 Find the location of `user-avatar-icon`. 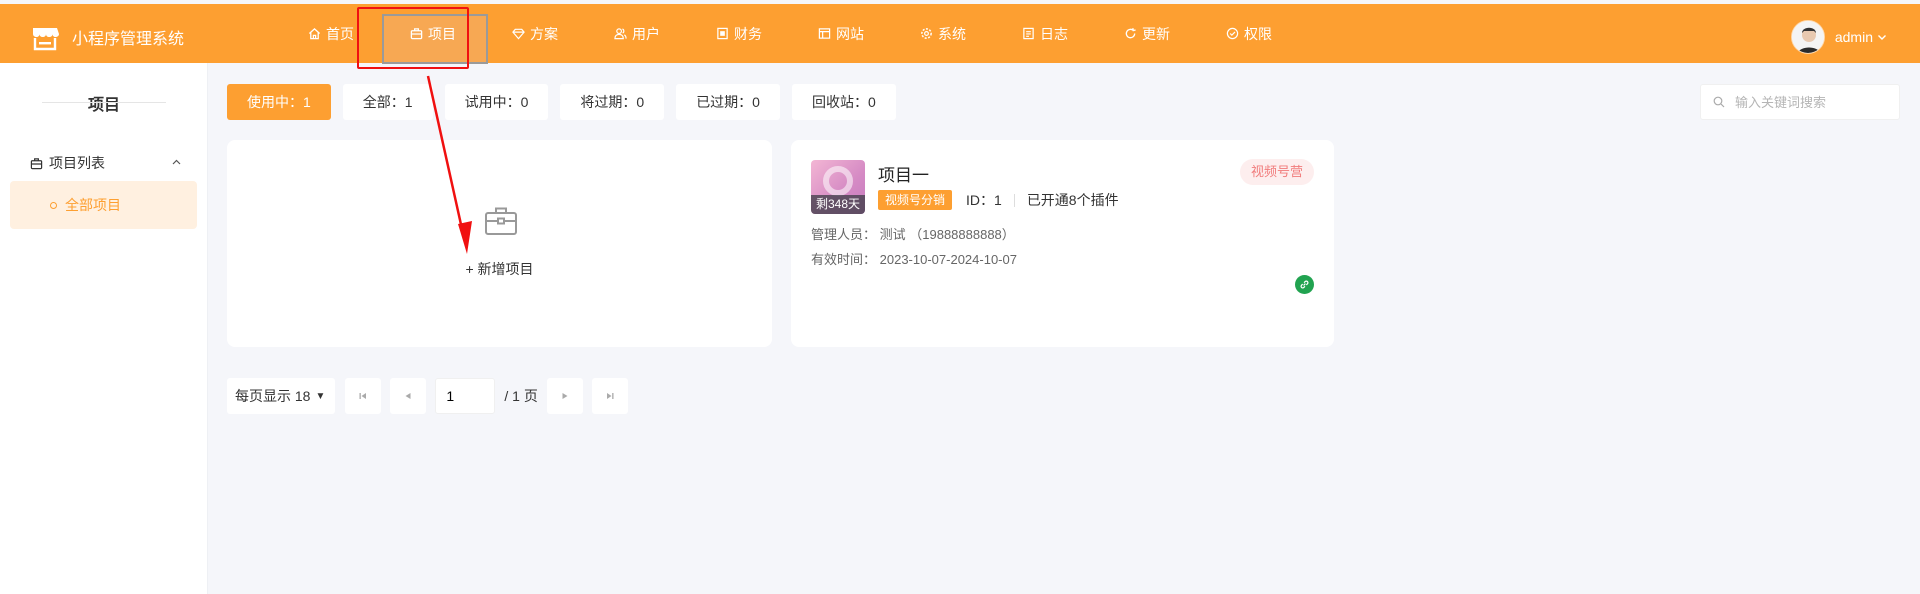

user-avatar-icon is located at coordinates (1807, 37).